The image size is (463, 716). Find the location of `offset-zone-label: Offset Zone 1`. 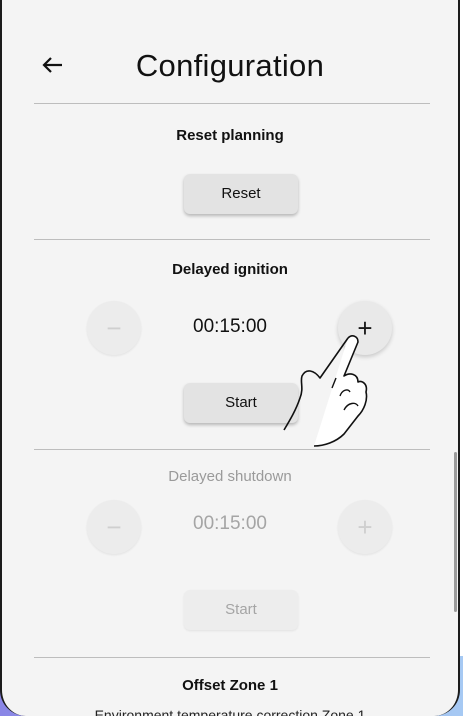

offset-zone-label: Offset Zone 1 is located at coordinates (230, 685).